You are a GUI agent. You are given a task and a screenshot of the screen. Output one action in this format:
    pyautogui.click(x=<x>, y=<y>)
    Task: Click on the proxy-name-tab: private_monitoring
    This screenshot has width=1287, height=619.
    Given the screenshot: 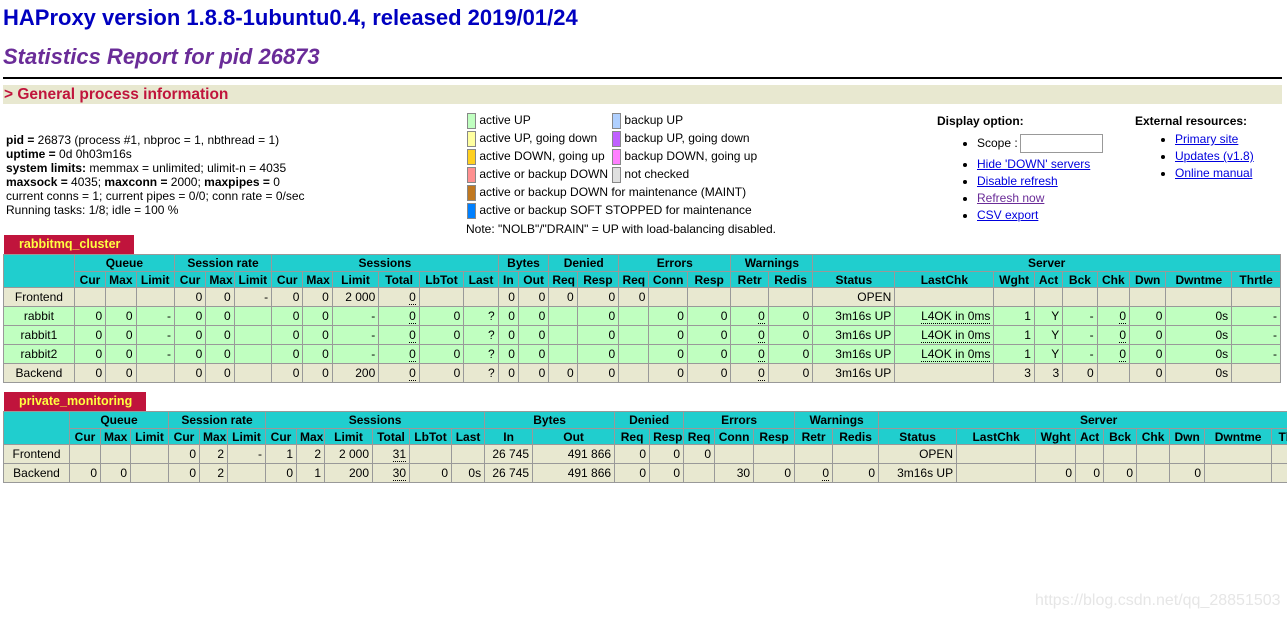 What is the action you would take?
    pyautogui.click(x=75, y=401)
    